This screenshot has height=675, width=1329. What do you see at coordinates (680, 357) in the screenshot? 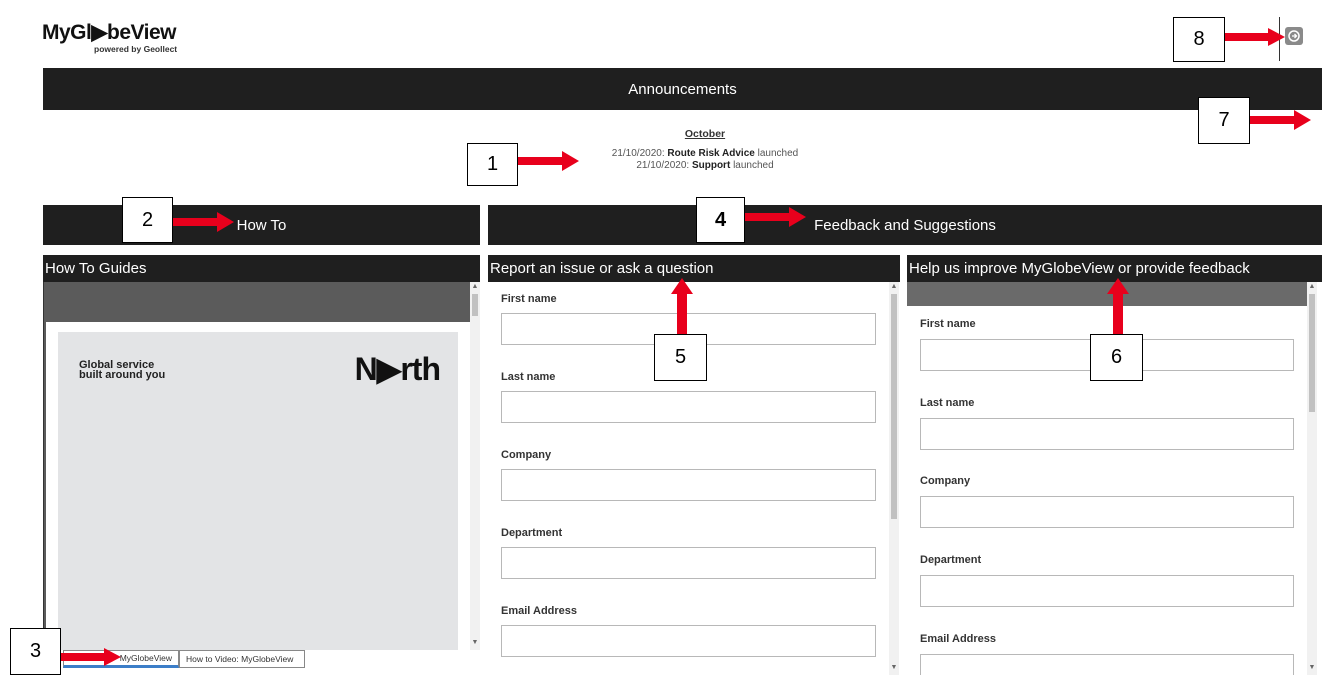
I see `annotation-label-5: 5` at bounding box center [680, 357].